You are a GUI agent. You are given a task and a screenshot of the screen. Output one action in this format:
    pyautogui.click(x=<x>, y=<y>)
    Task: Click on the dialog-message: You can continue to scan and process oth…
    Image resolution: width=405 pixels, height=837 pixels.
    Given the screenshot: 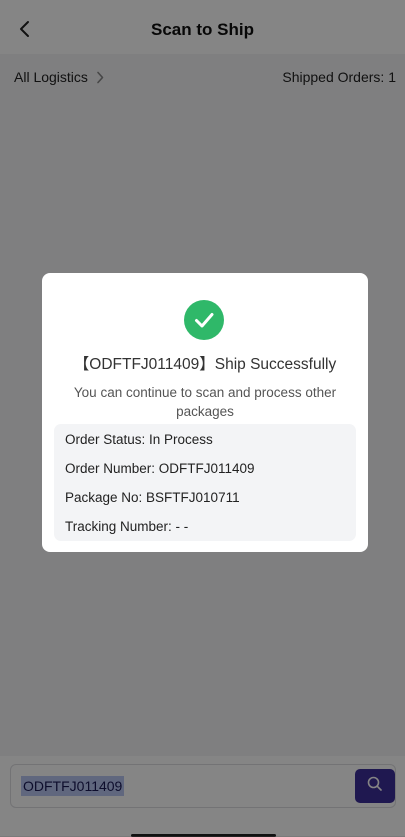 What is the action you would take?
    pyautogui.click(x=205, y=402)
    